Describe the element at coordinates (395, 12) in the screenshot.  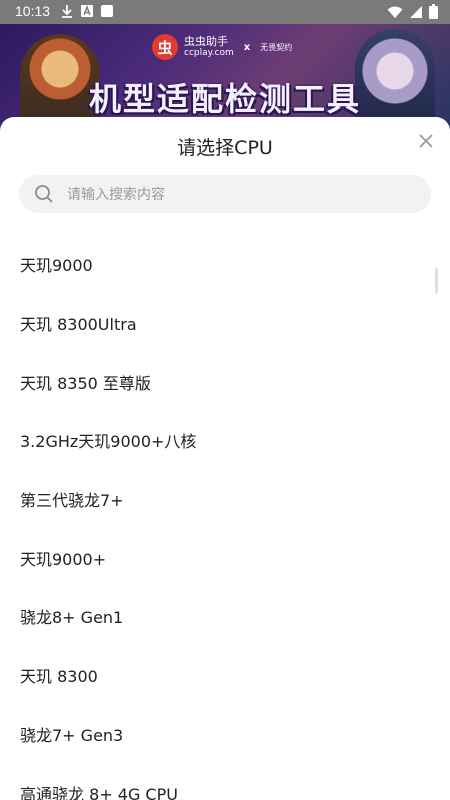
I see `wifi-icon` at that location.